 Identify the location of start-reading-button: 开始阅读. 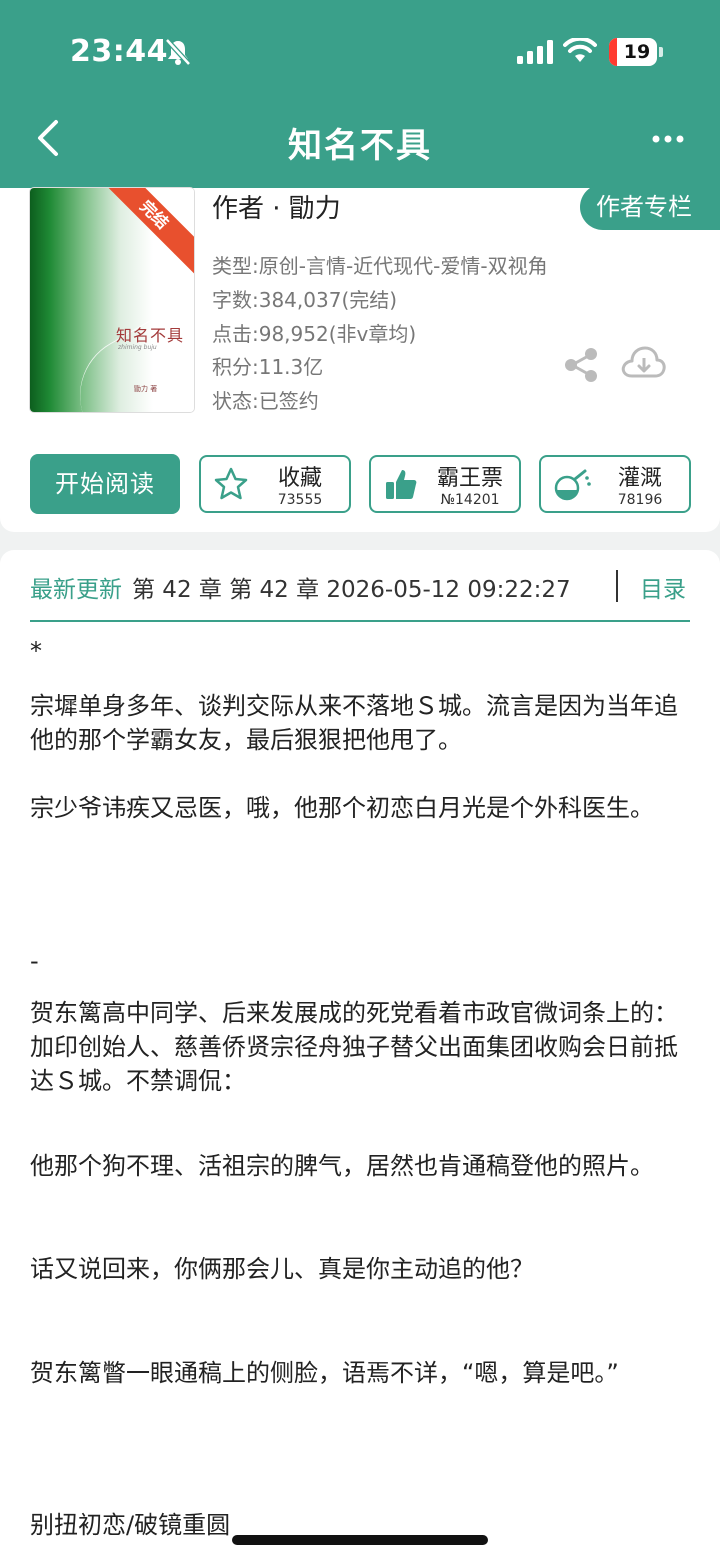
(105, 484).